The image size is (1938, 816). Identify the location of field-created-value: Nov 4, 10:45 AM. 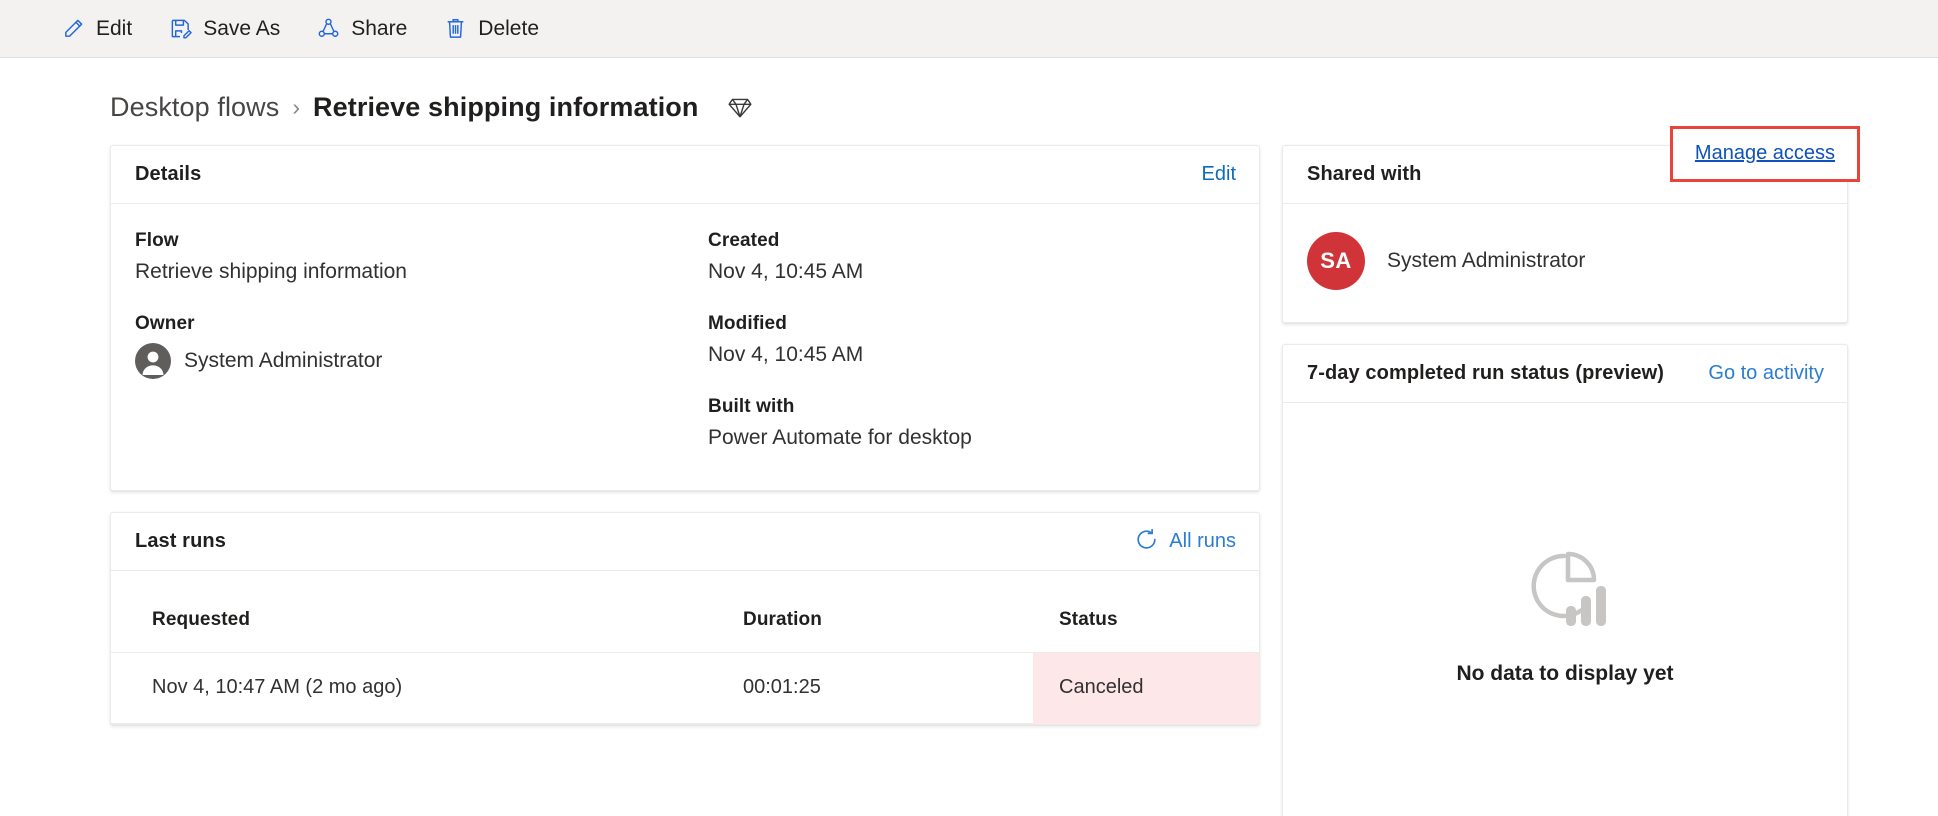
(786, 271).